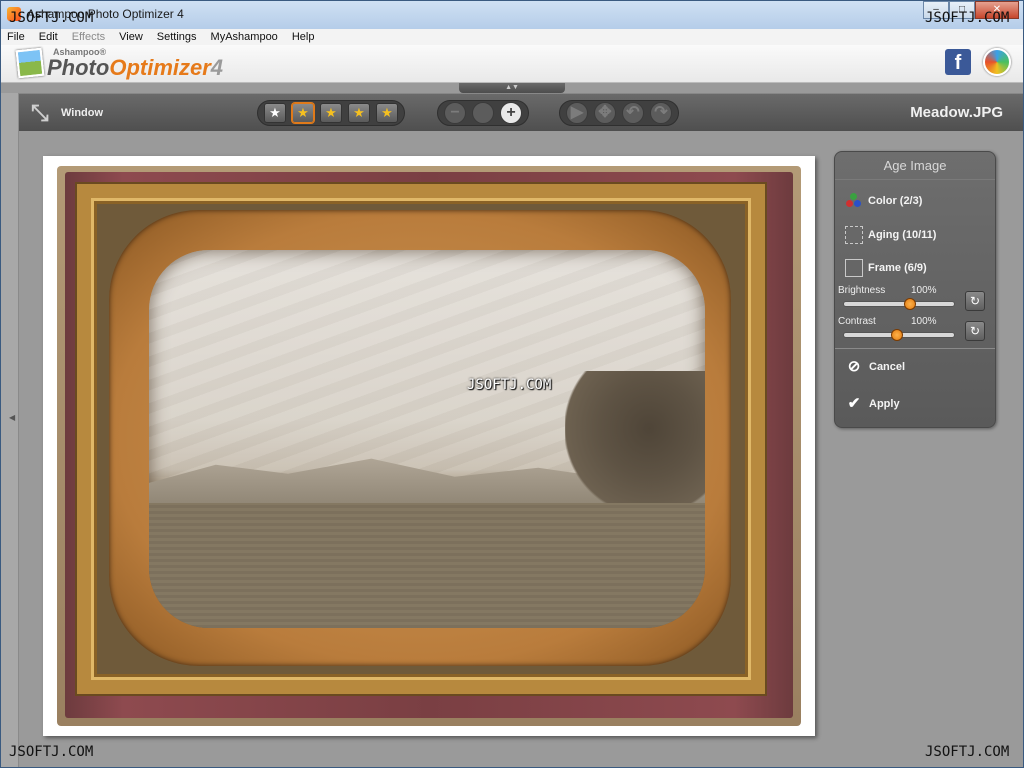 The image size is (1024, 768). I want to click on title-bar: Ashampoo Photo Optimizer 4 – □ ✕, so click(512, 15).